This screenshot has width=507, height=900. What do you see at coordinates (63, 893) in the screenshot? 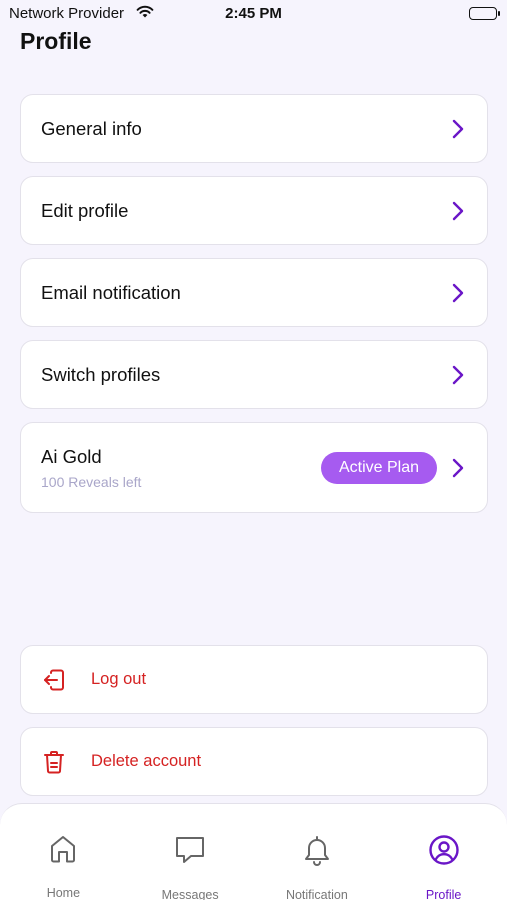
I see `tab-label: Home` at bounding box center [63, 893].